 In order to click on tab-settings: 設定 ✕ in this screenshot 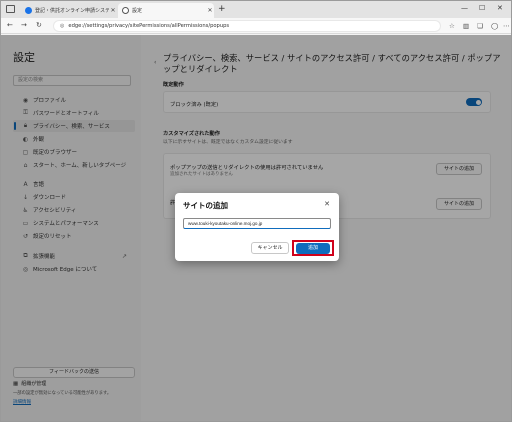, I will do `click(166, 10)`.